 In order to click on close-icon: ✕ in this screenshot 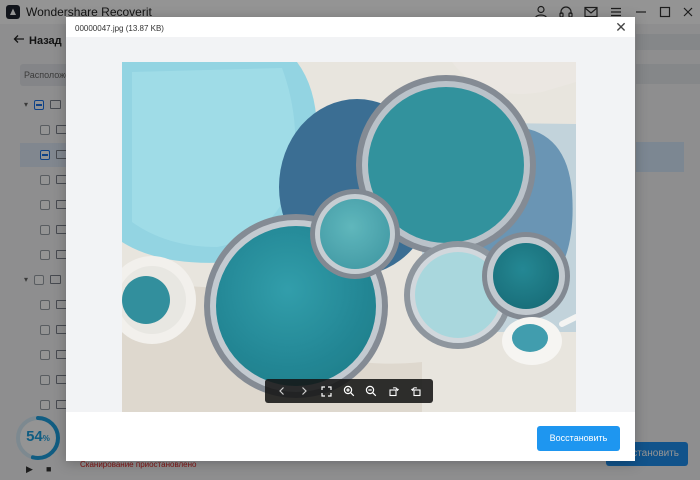, I will do `click(621, 27)`.